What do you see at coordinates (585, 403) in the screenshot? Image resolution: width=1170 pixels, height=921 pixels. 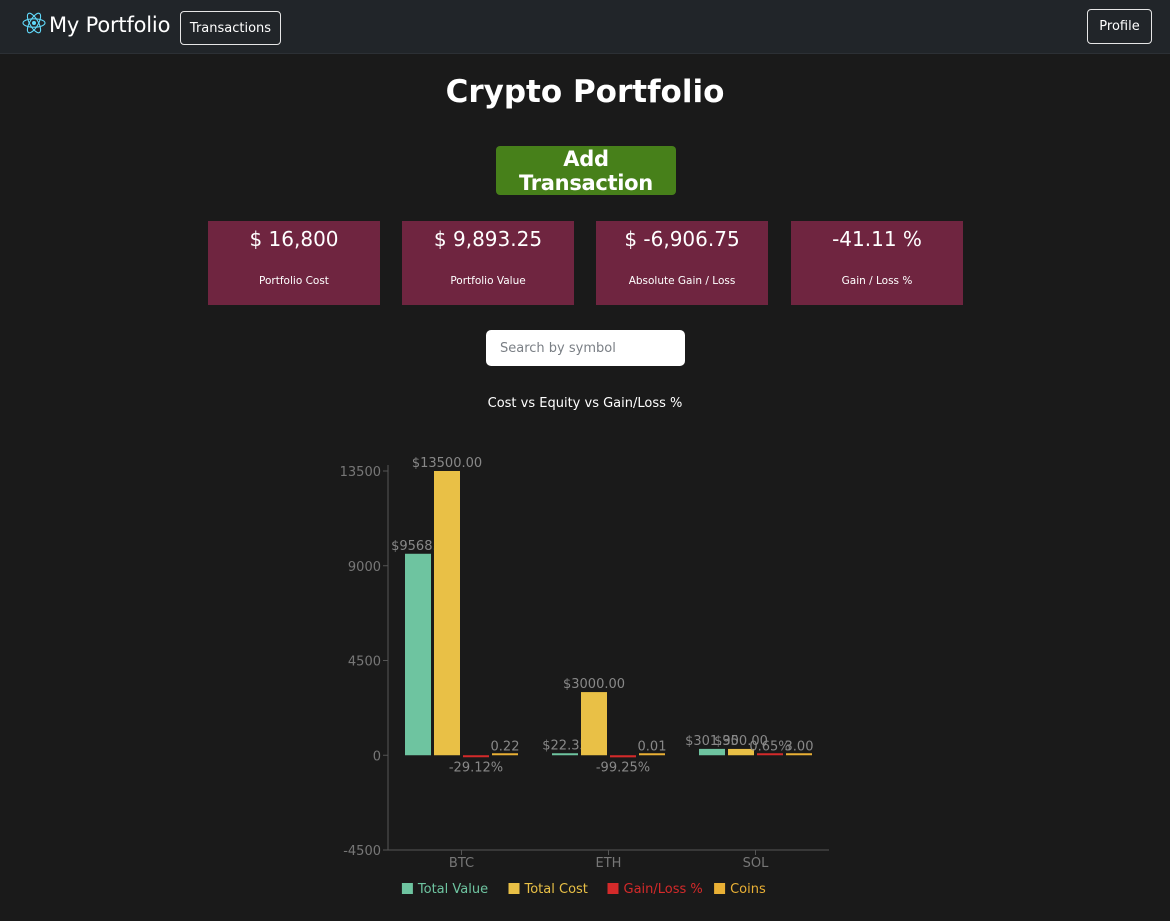 I see `chart-title: Cost vs Equity vs Gain/Loss %` at bounding box center [585, 403].